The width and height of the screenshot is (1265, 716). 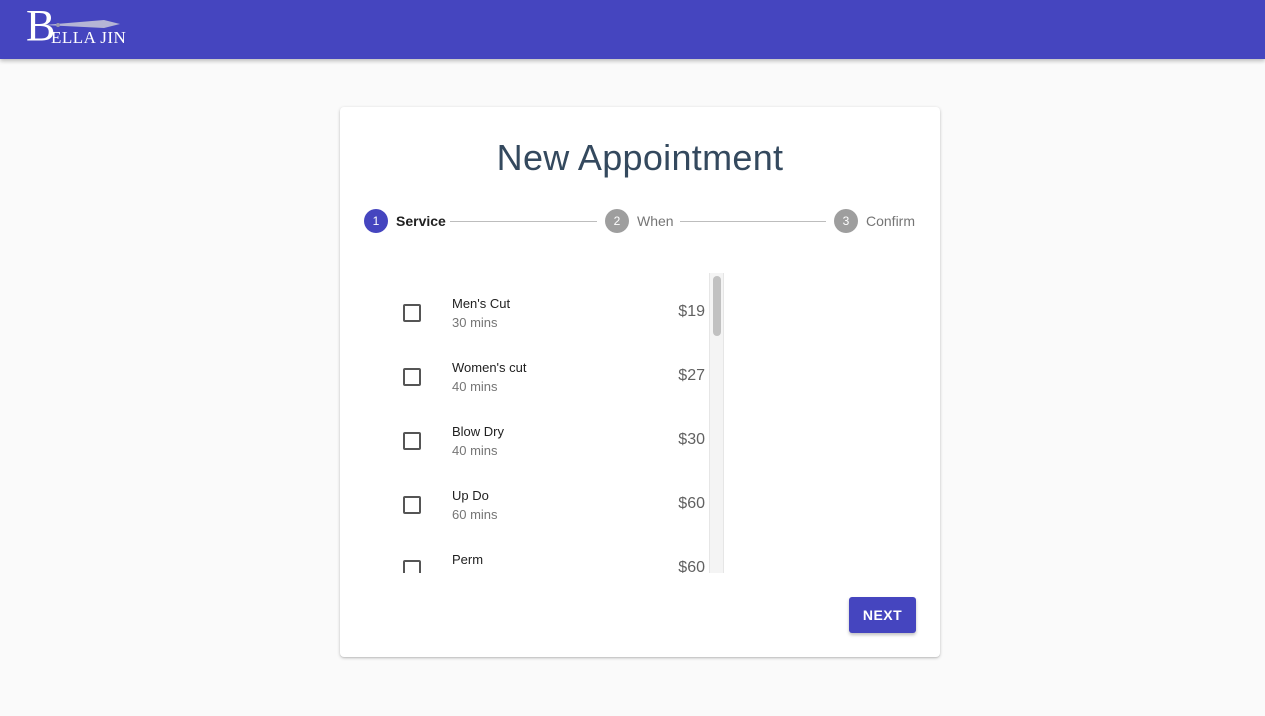 What do you see at coordinates (544, 305) in the screenshot?
I see `service-item-mens-cut: Men's Cut 30 mins $19` at bounding box center [544, 305].